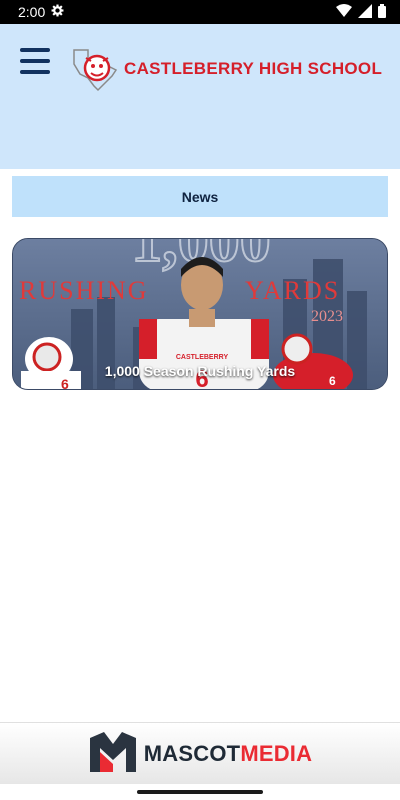  What do you see at coordinates (344, 12) in the screenshot?
I see `wifi-icon` at bounding box center [344, 12].